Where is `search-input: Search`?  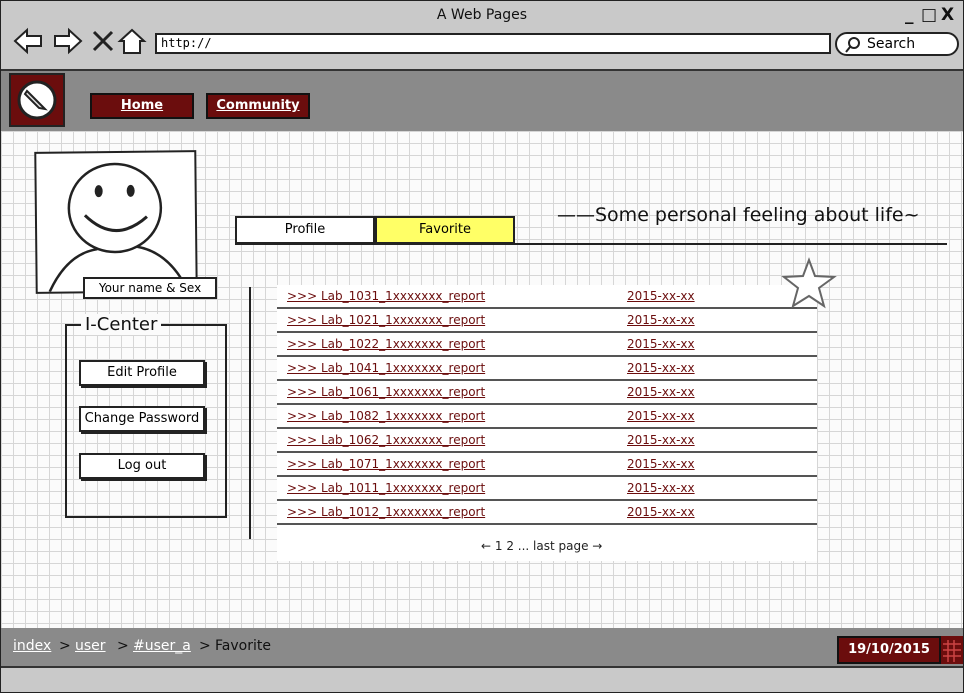 search-input: Search is located at coordinates (897, 44).